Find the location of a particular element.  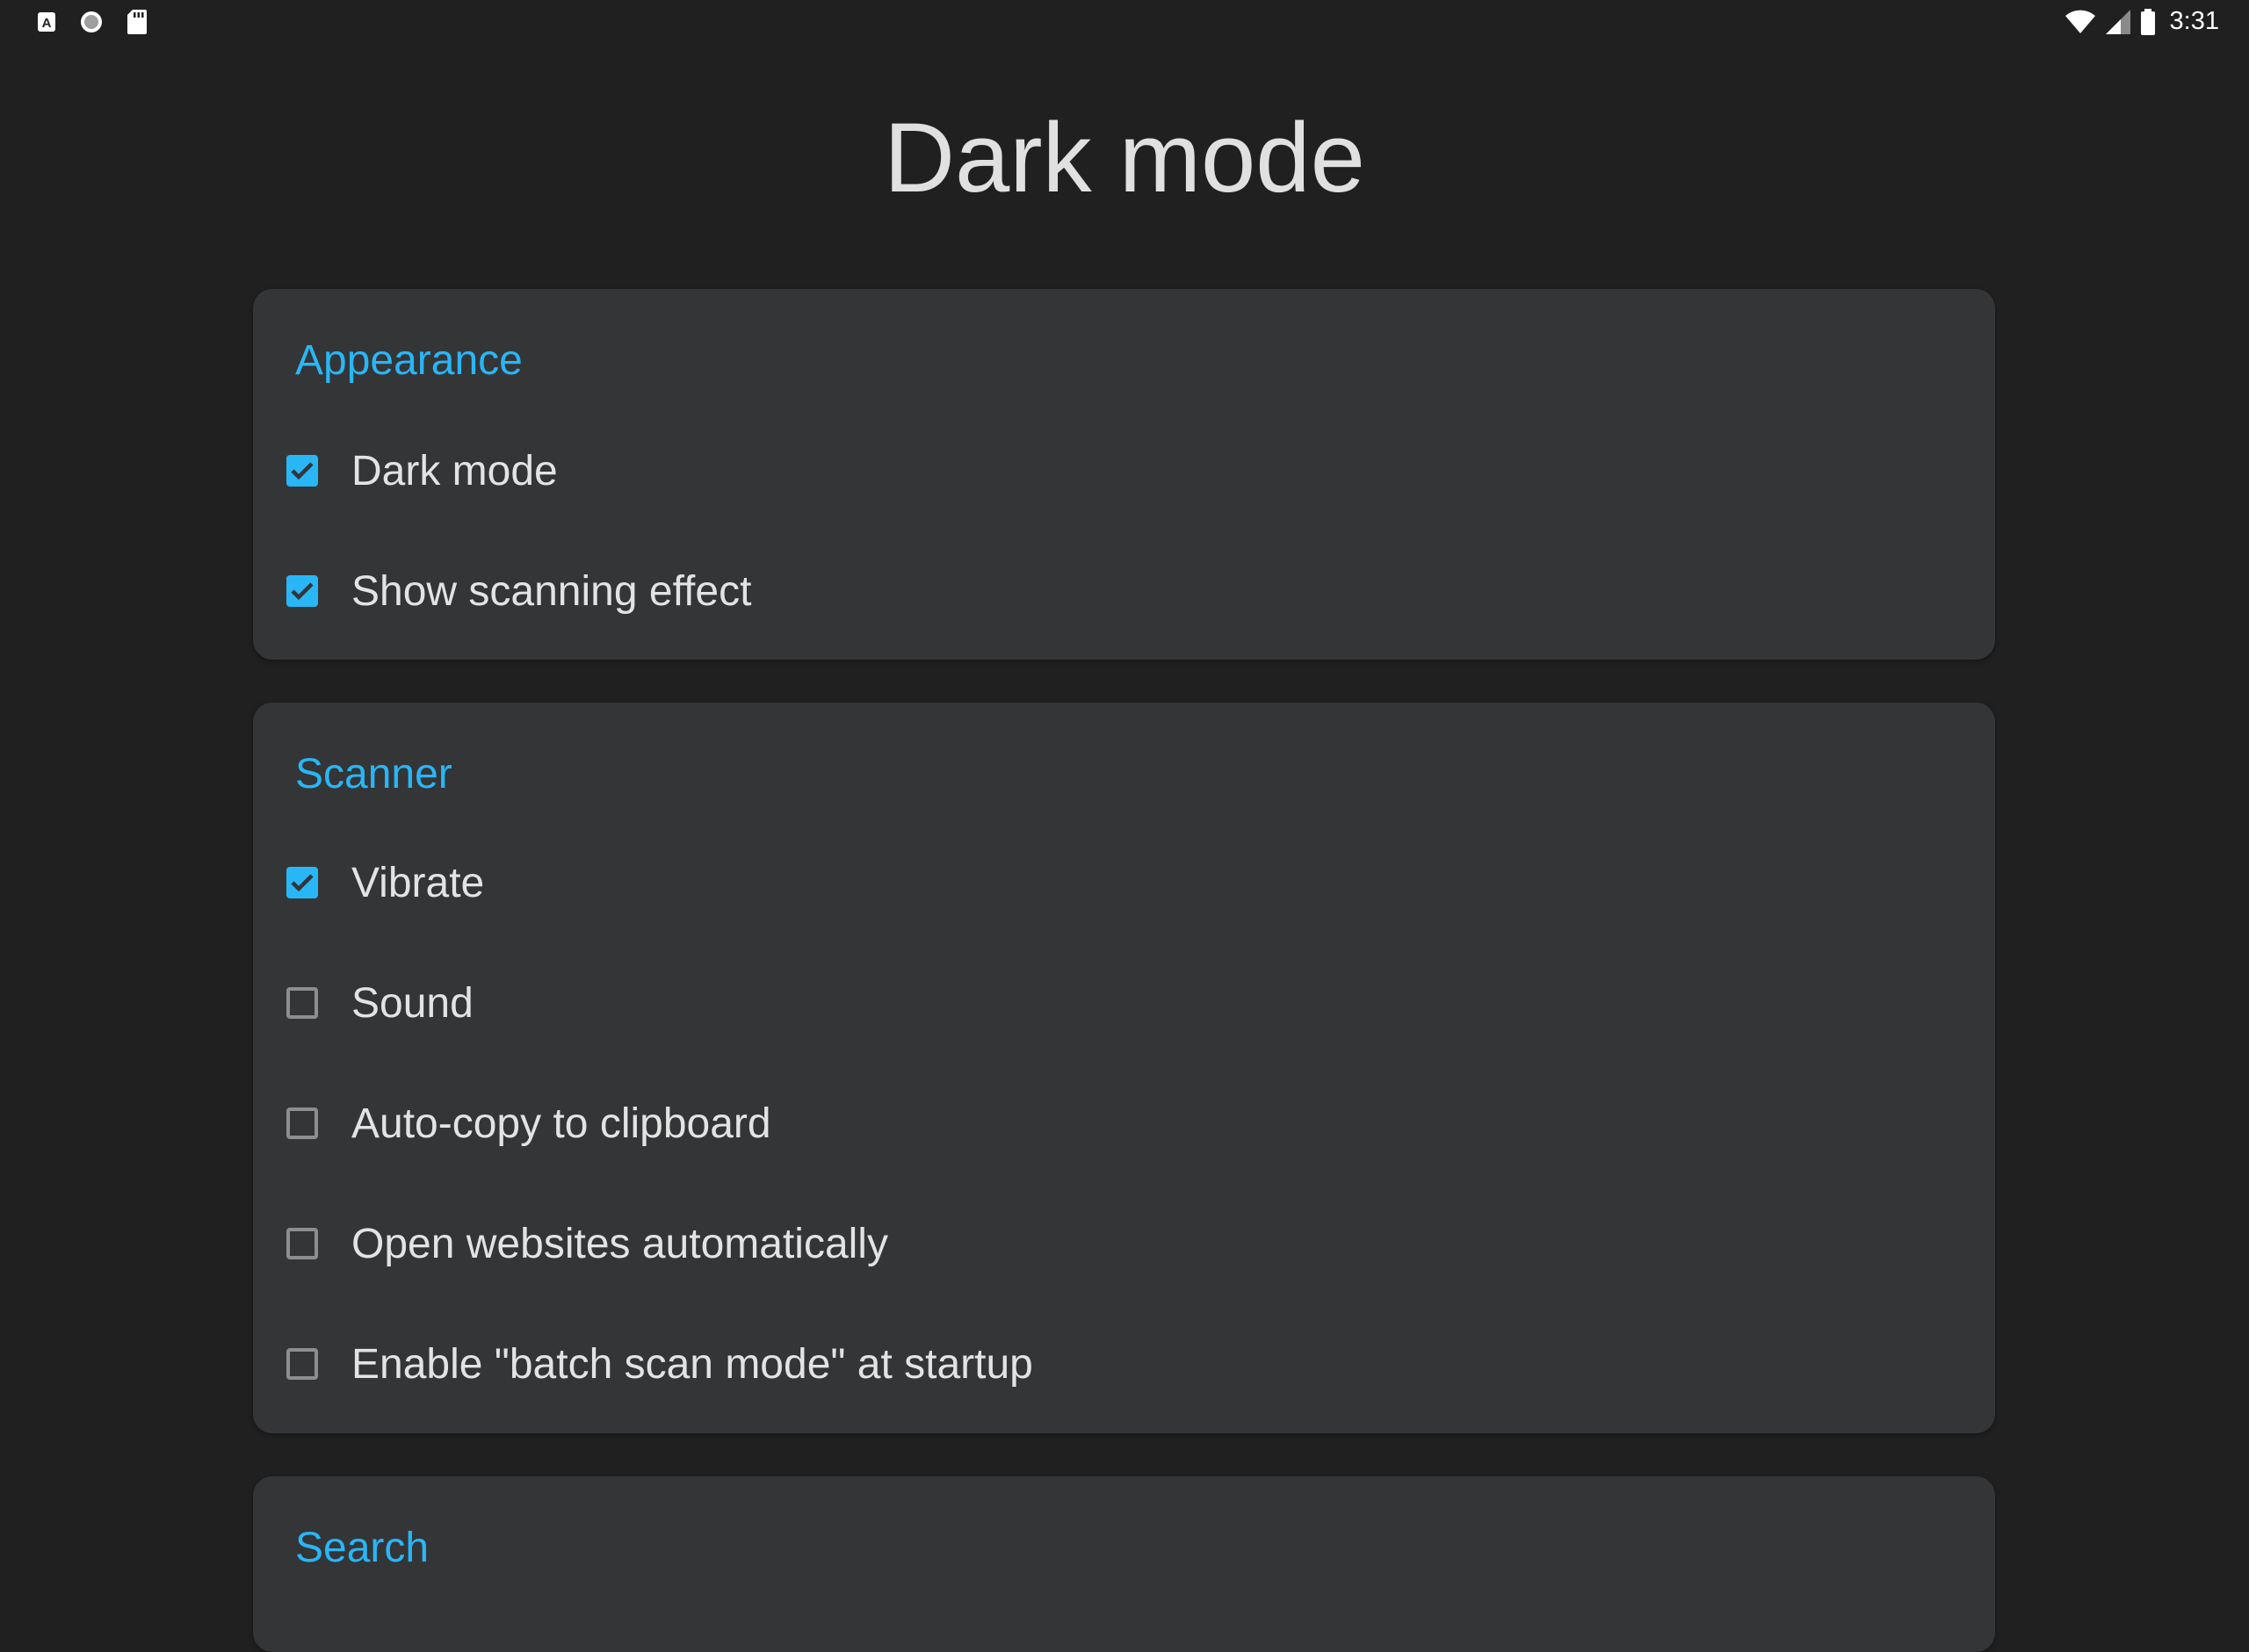

status-bar-notifications: A is located at coordinates (92, 22).